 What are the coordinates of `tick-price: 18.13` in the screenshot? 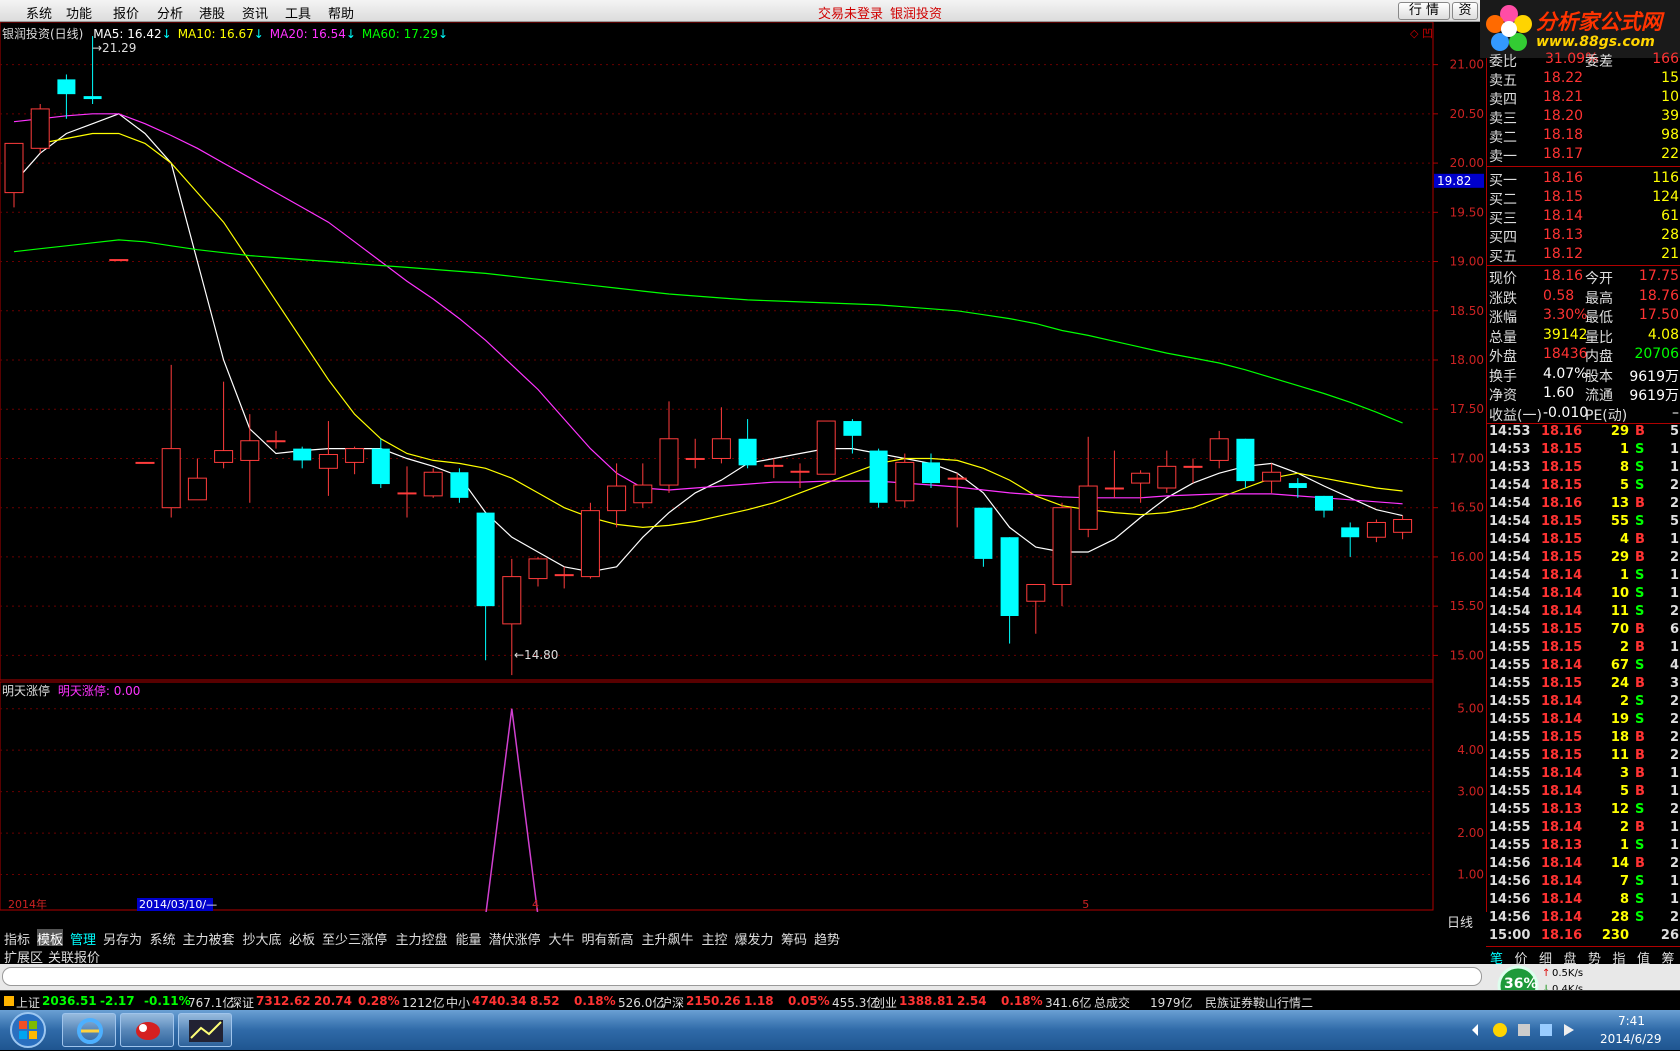 It's located at (1562, 809).